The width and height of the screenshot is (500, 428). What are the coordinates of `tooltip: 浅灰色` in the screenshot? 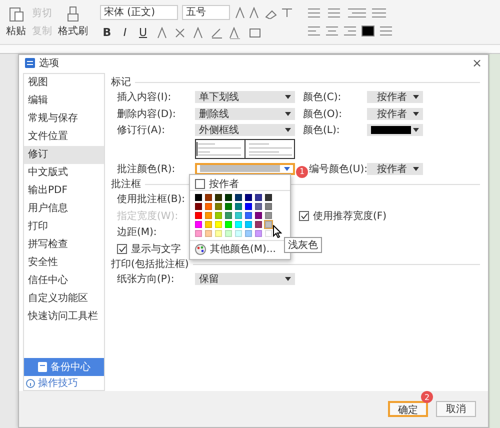 It's located at (303, 245).